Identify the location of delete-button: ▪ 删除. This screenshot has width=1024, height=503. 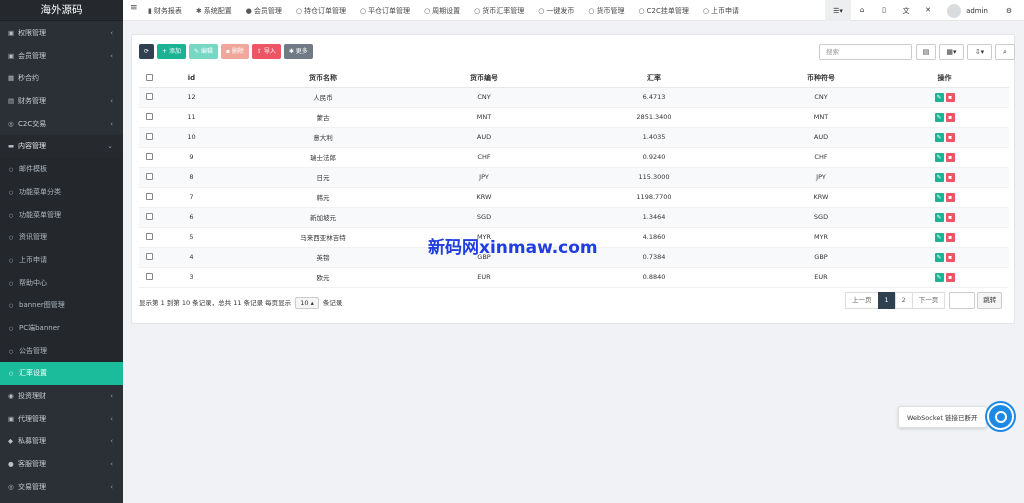
(234, 51).